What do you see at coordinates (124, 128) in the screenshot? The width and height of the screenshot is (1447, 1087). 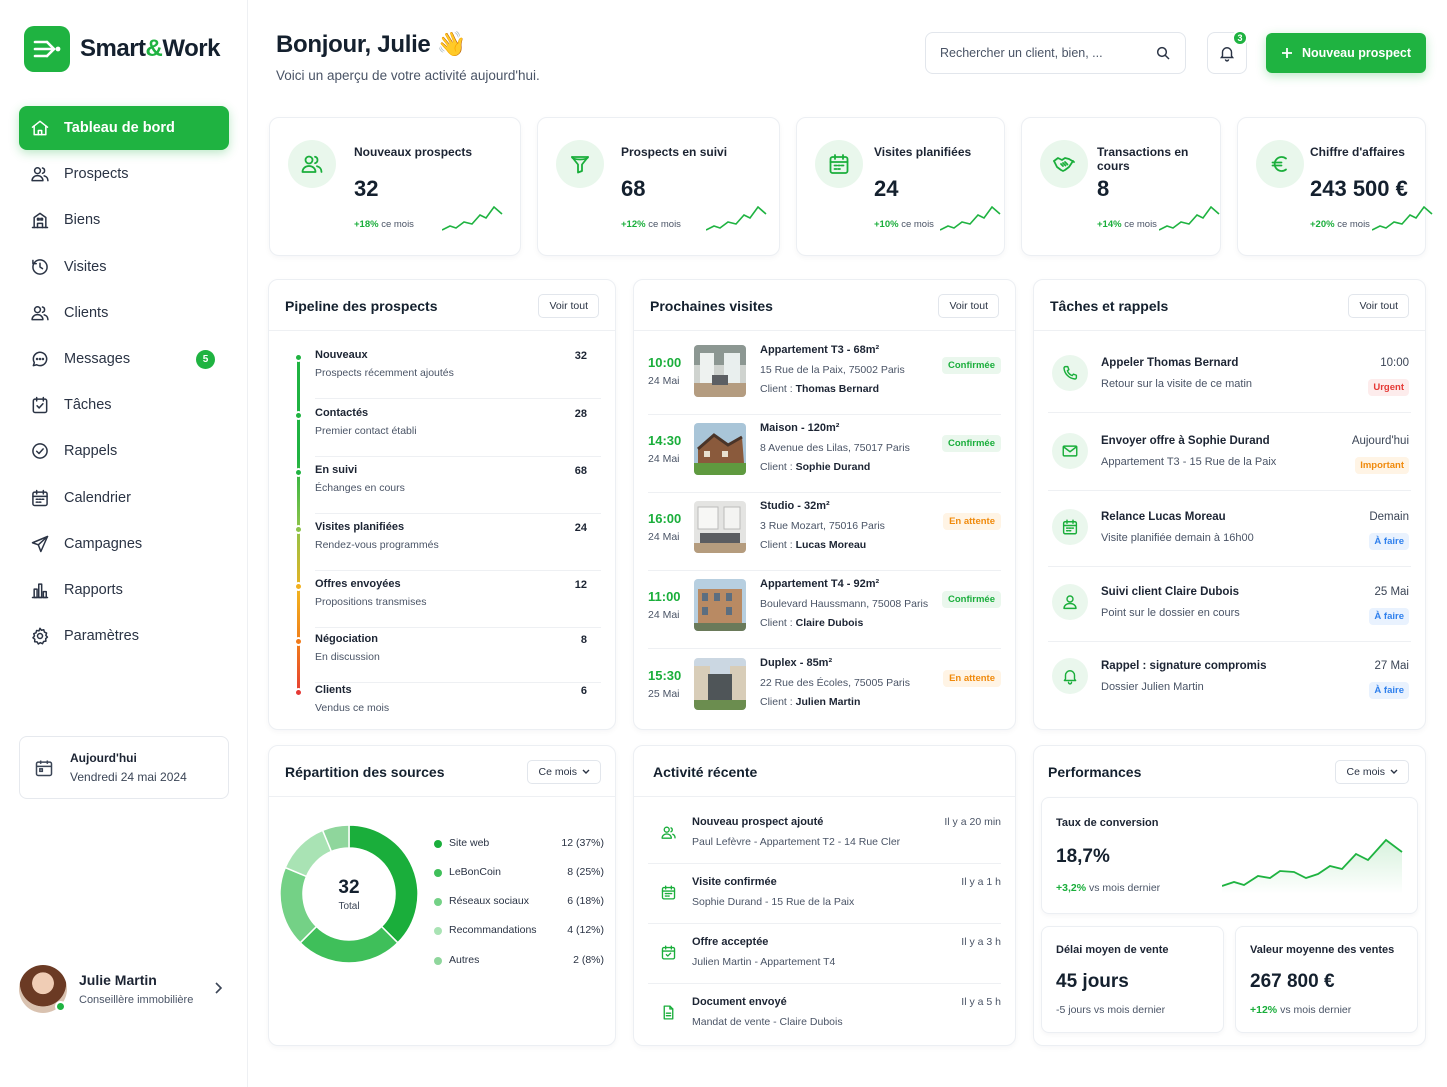 I see `sidebar-item-tableau-de-bord: Tableau de bord` at bounding box center [124, 128].